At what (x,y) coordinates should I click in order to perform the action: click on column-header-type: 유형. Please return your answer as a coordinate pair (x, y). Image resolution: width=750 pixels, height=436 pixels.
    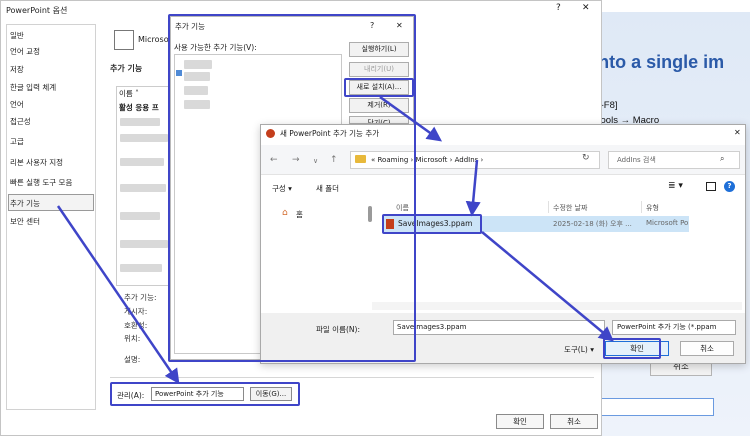
    Looking at the image, I should click on (652, 208).